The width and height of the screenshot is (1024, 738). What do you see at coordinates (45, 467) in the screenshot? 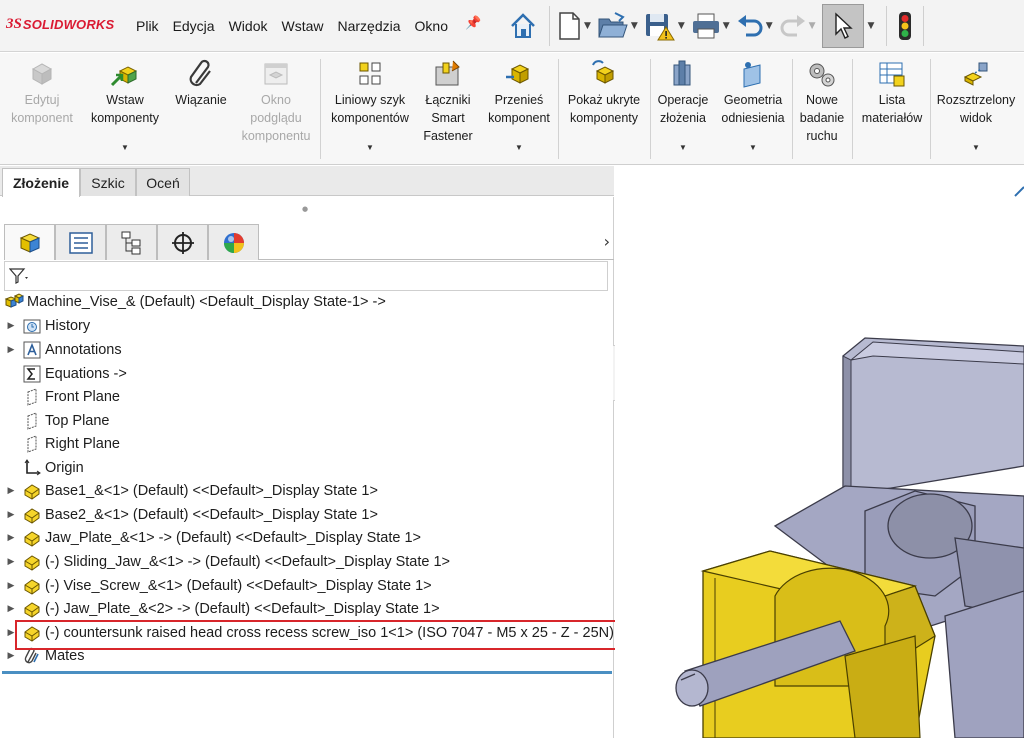
I see `tree-item-origin: Origin` at bounding box center [45, 467].